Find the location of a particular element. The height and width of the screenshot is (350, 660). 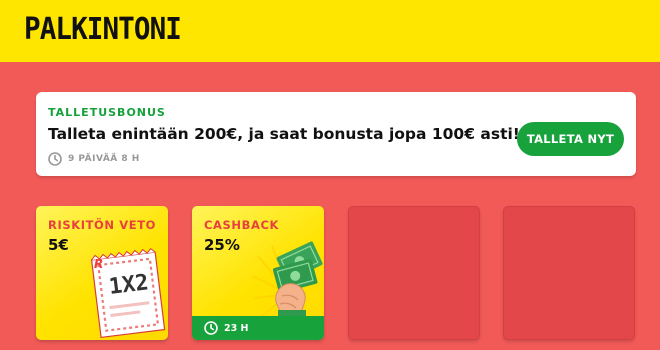

page-title: PALKINTONI is located at coordinates (103, 29).